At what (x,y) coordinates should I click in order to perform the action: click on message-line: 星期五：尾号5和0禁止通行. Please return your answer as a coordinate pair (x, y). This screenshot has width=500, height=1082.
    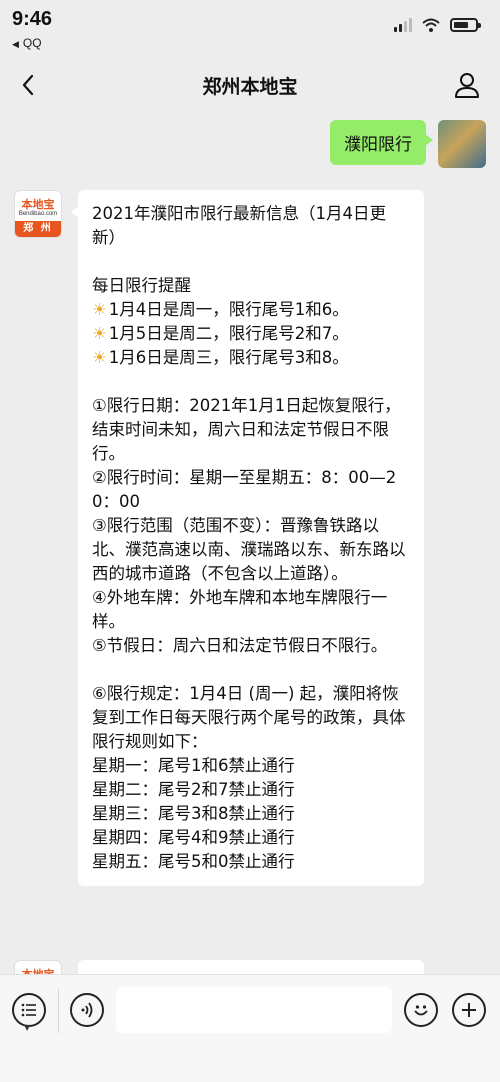
    Looking at the image, I should click on (193, 861).